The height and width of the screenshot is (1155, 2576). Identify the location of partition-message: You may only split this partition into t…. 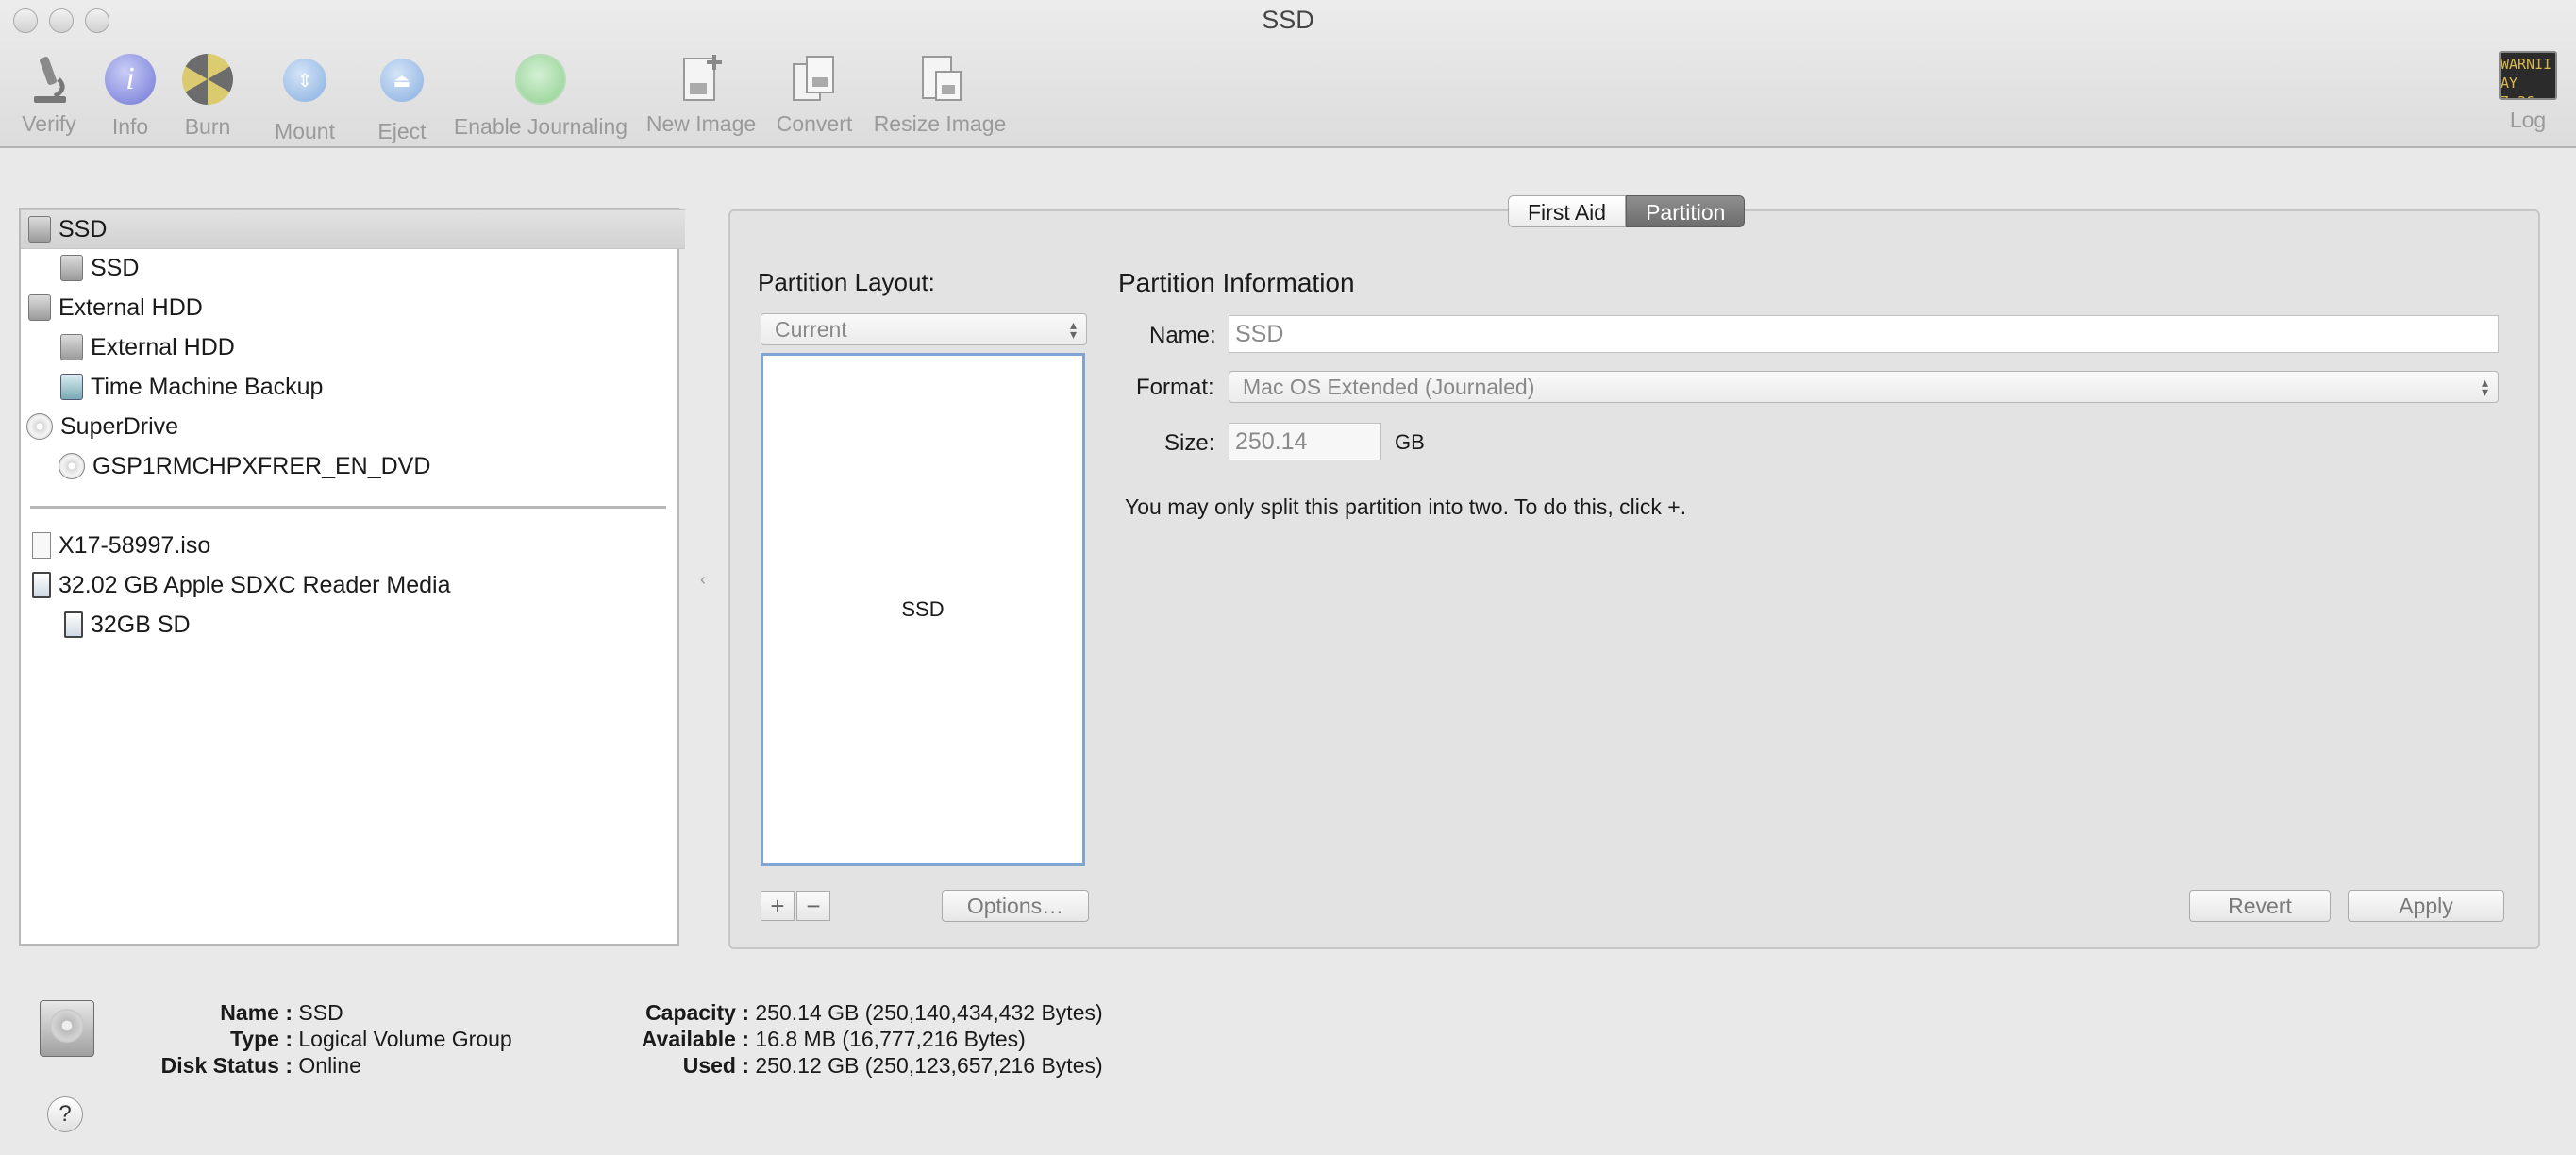
(1406, 506).